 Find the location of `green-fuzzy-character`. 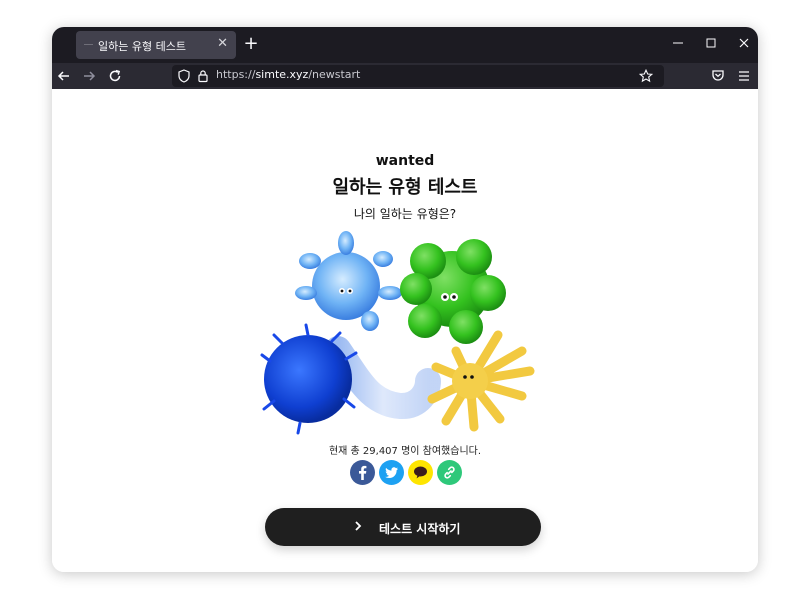

green-fuzzy-character is located at coordinates (453, 291).